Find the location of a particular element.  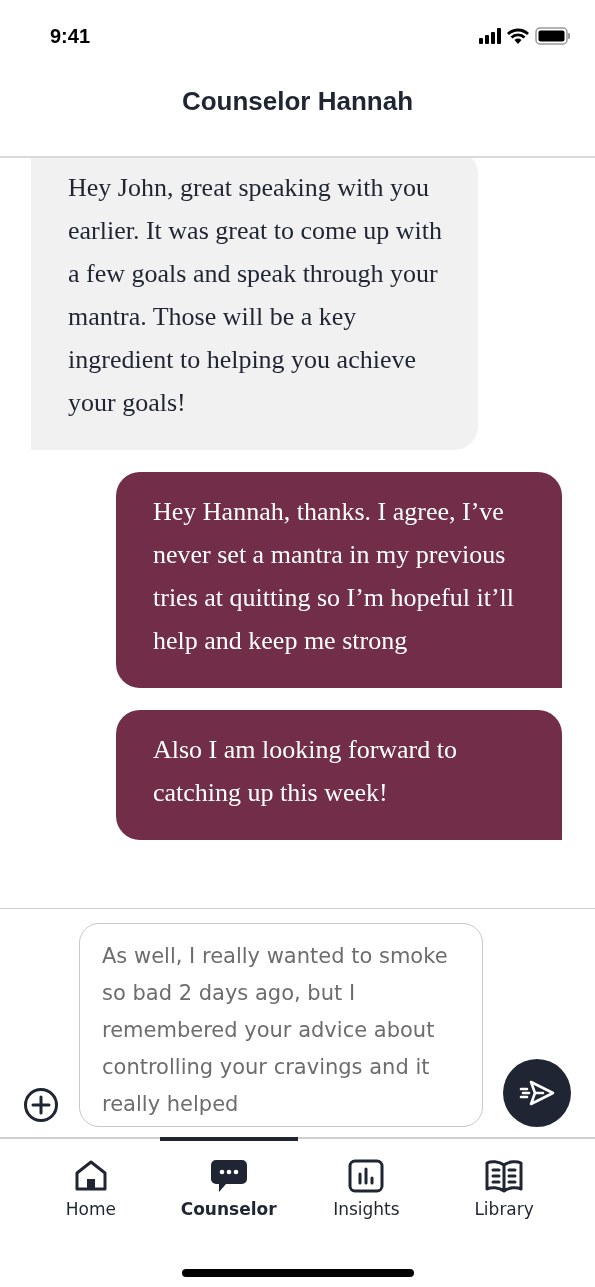

plus-icon is located at coordinates (41, 1105).